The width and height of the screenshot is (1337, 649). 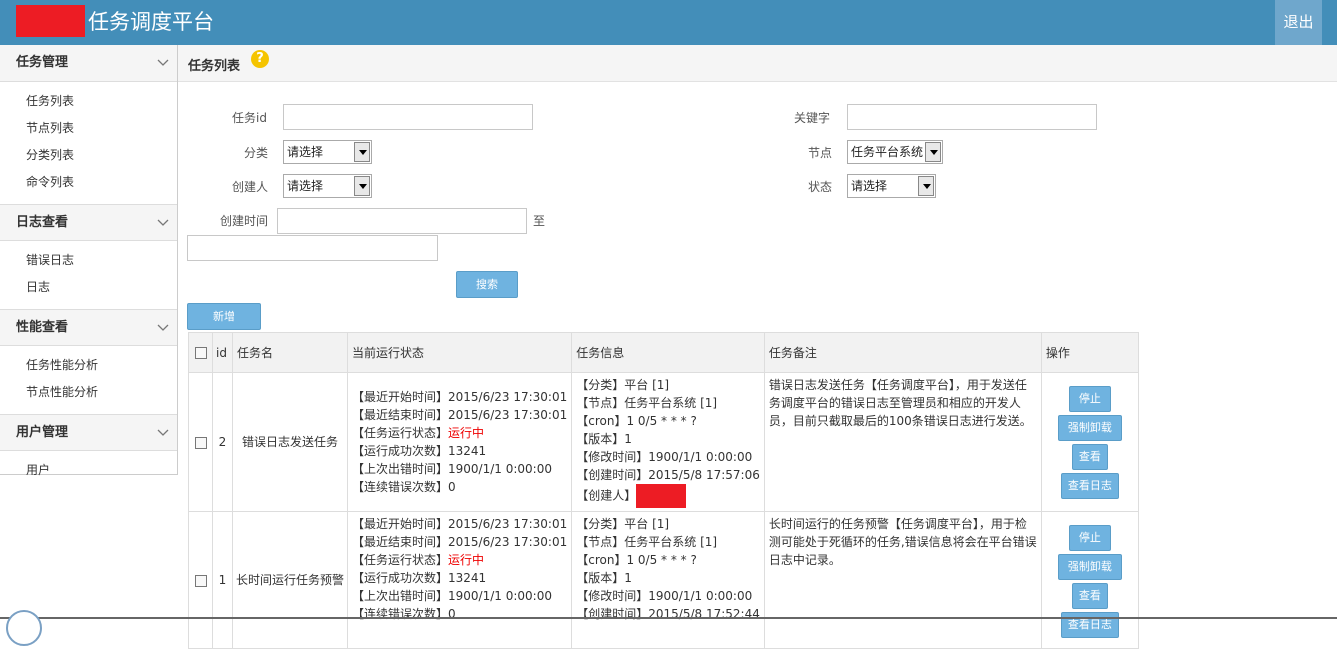 What do you see at coordinates (327, 186) in the screenshot?
I see `creator-select: 请选择` at bounding box center [327, 186].